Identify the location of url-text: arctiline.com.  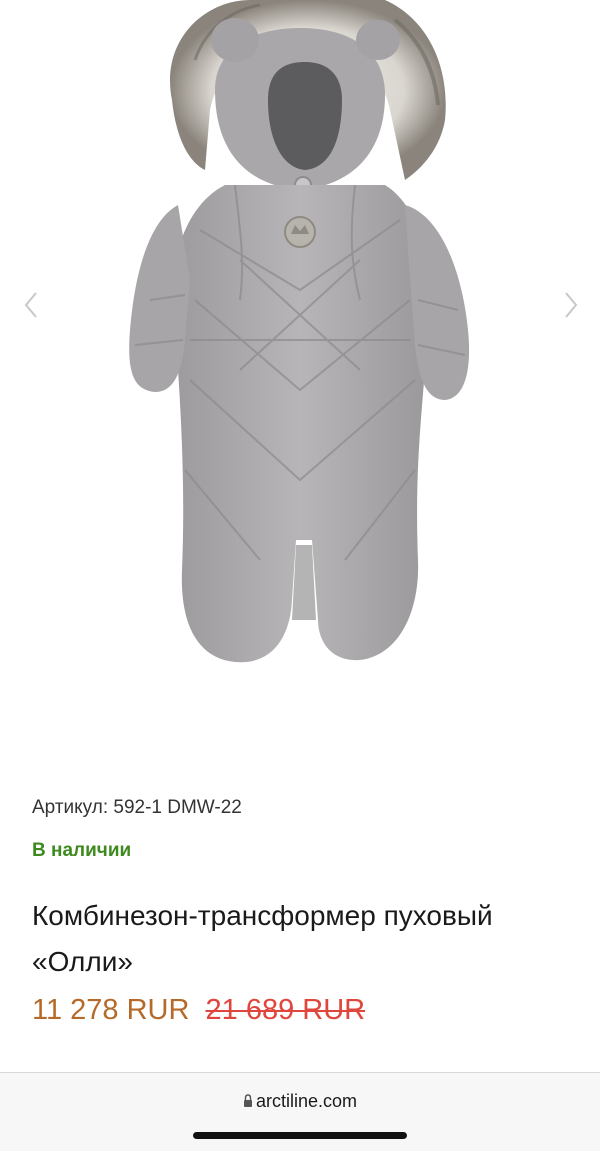
(306, 1101).